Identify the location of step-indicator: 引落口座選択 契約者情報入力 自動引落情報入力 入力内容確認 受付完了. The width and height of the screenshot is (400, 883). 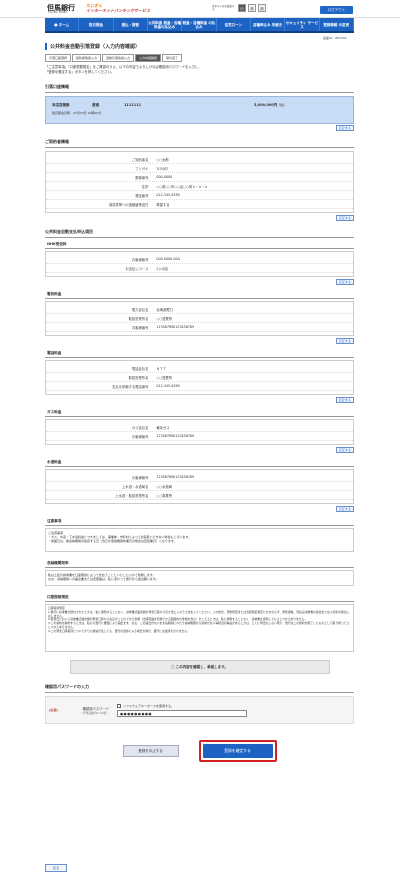
(199, 58).